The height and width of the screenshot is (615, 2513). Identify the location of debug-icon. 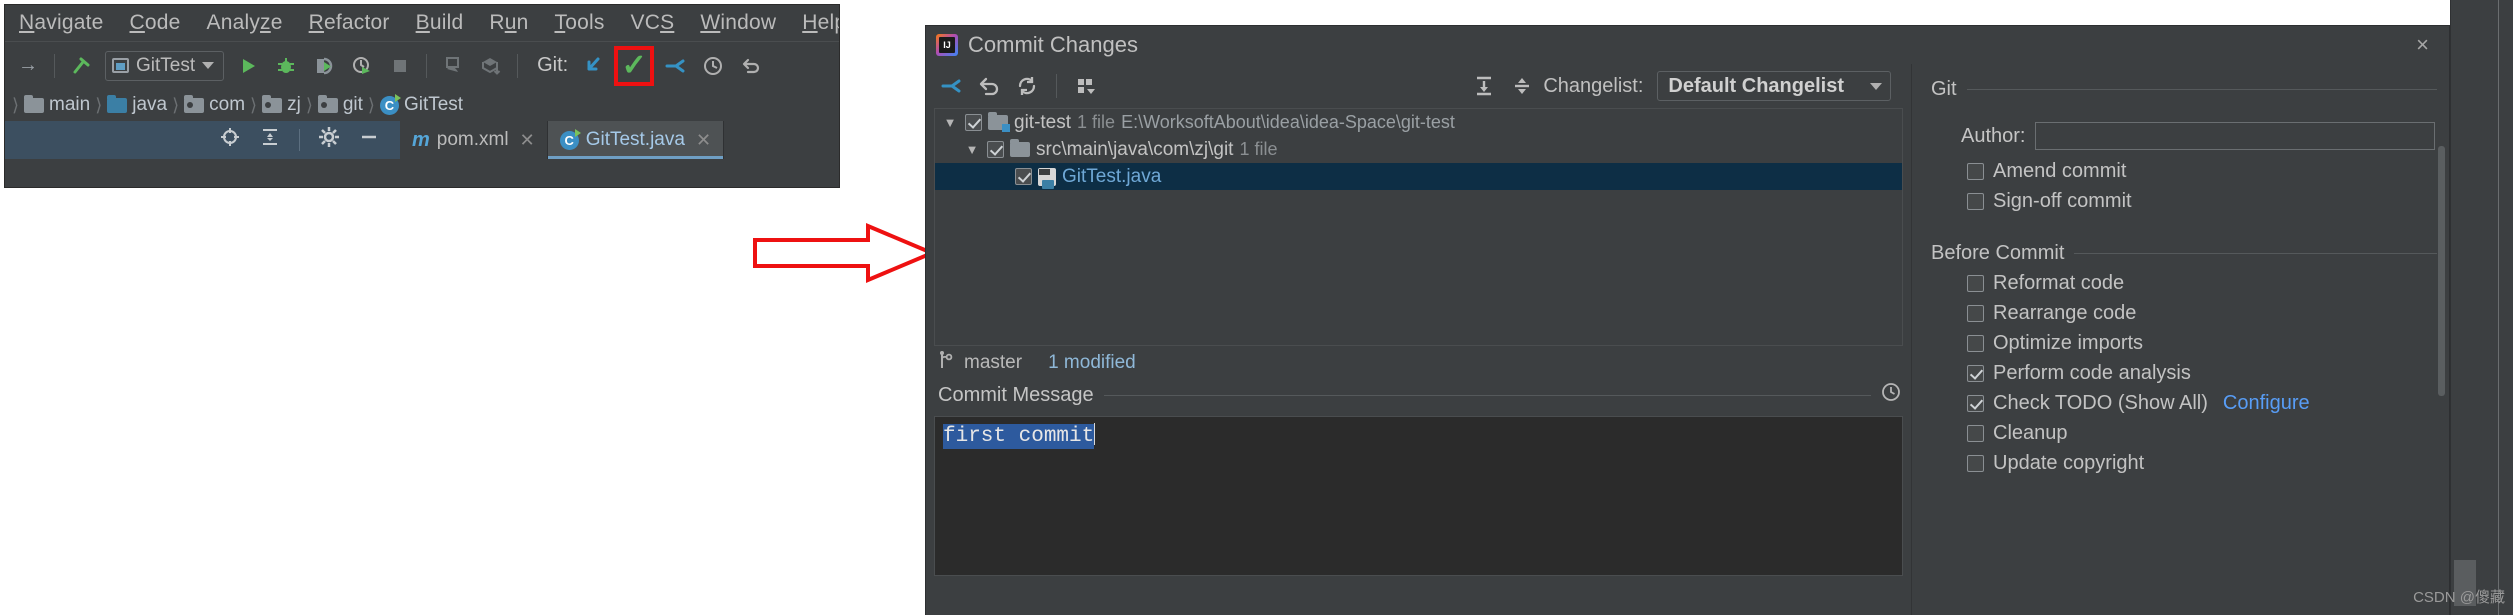
(286, 66).